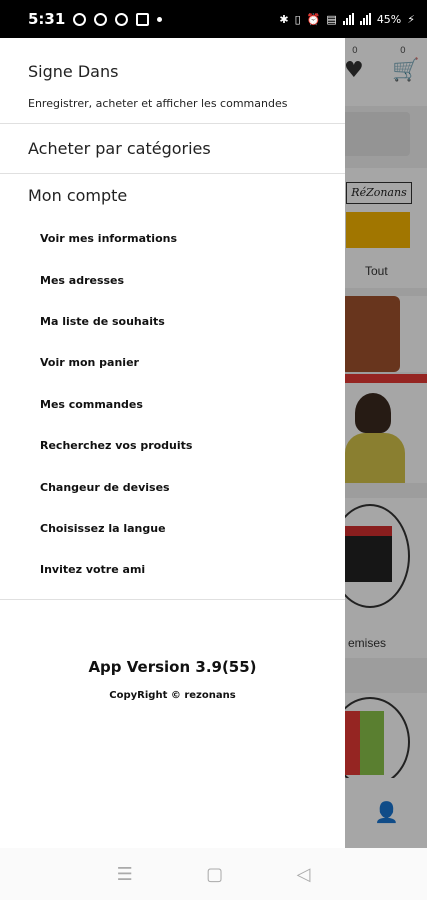  What do you see at coordinates (143, 19) in the screenshot?
I see `teams-icon` at bounding box center [143, 19].